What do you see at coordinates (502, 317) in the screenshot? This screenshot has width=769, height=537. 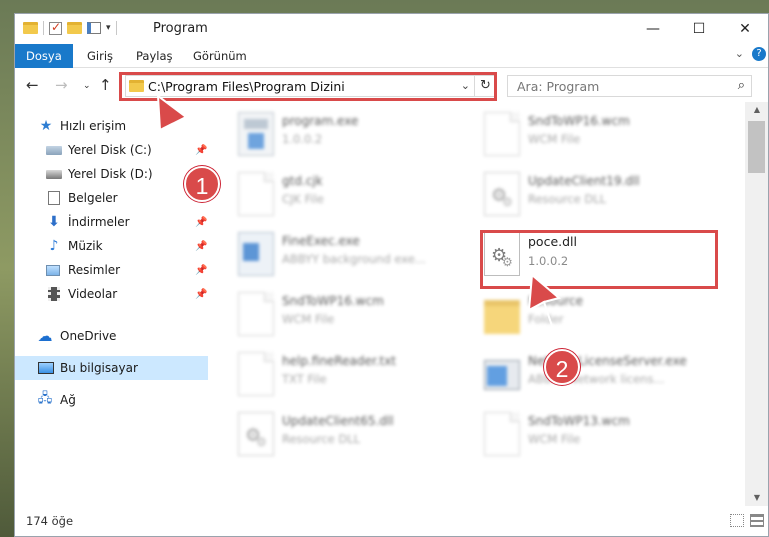 I see `folder-icon` at bounding box center [502, 317].